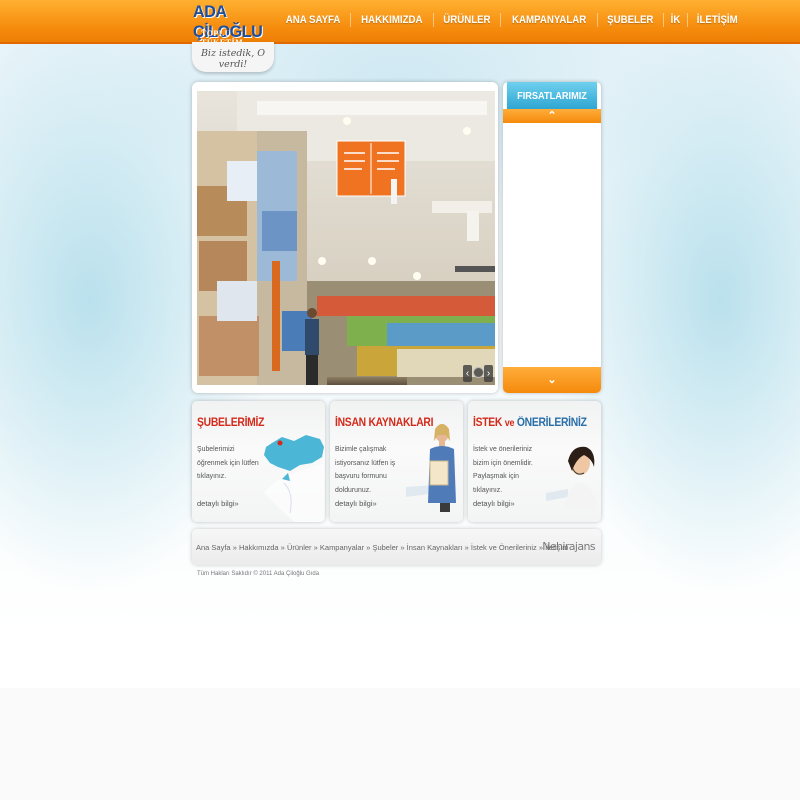 The image size is (800, 800). What do you see at coordinates (572, 477) in the screenshot?
I see `woman-with-headset-icon` at bounding box center [572, 477].